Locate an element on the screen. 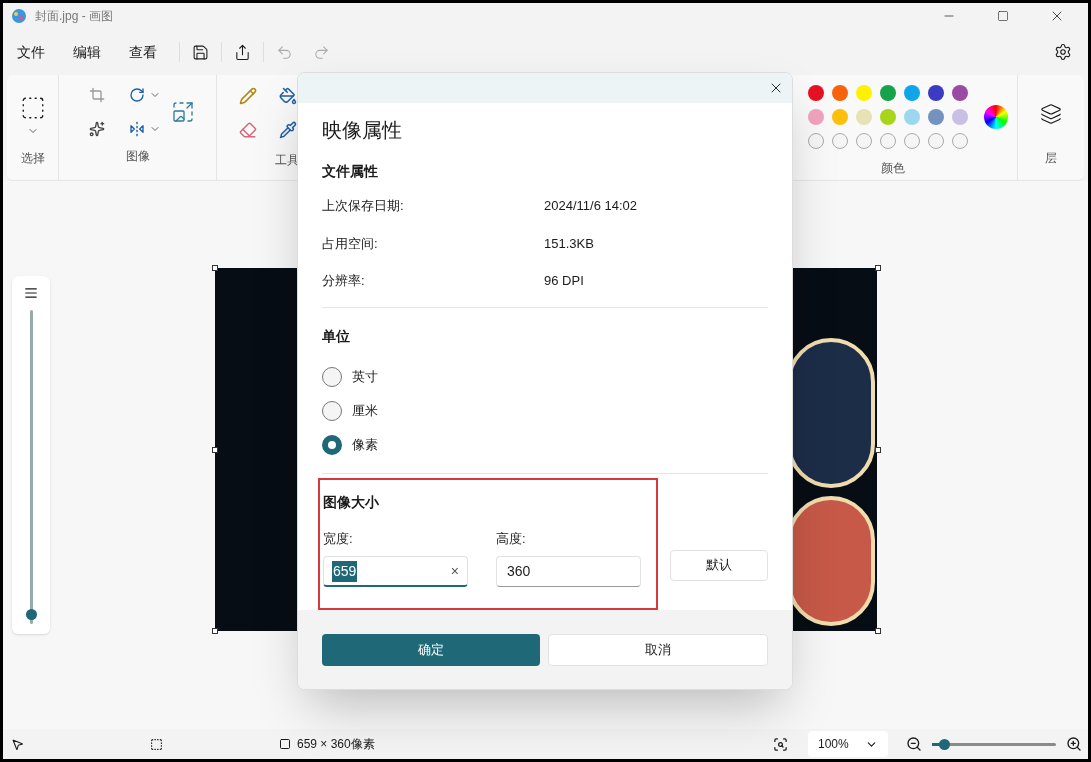 This screenshot has width=1091, height=762. menu-item: 查看 is located at coordinates (143, 52).